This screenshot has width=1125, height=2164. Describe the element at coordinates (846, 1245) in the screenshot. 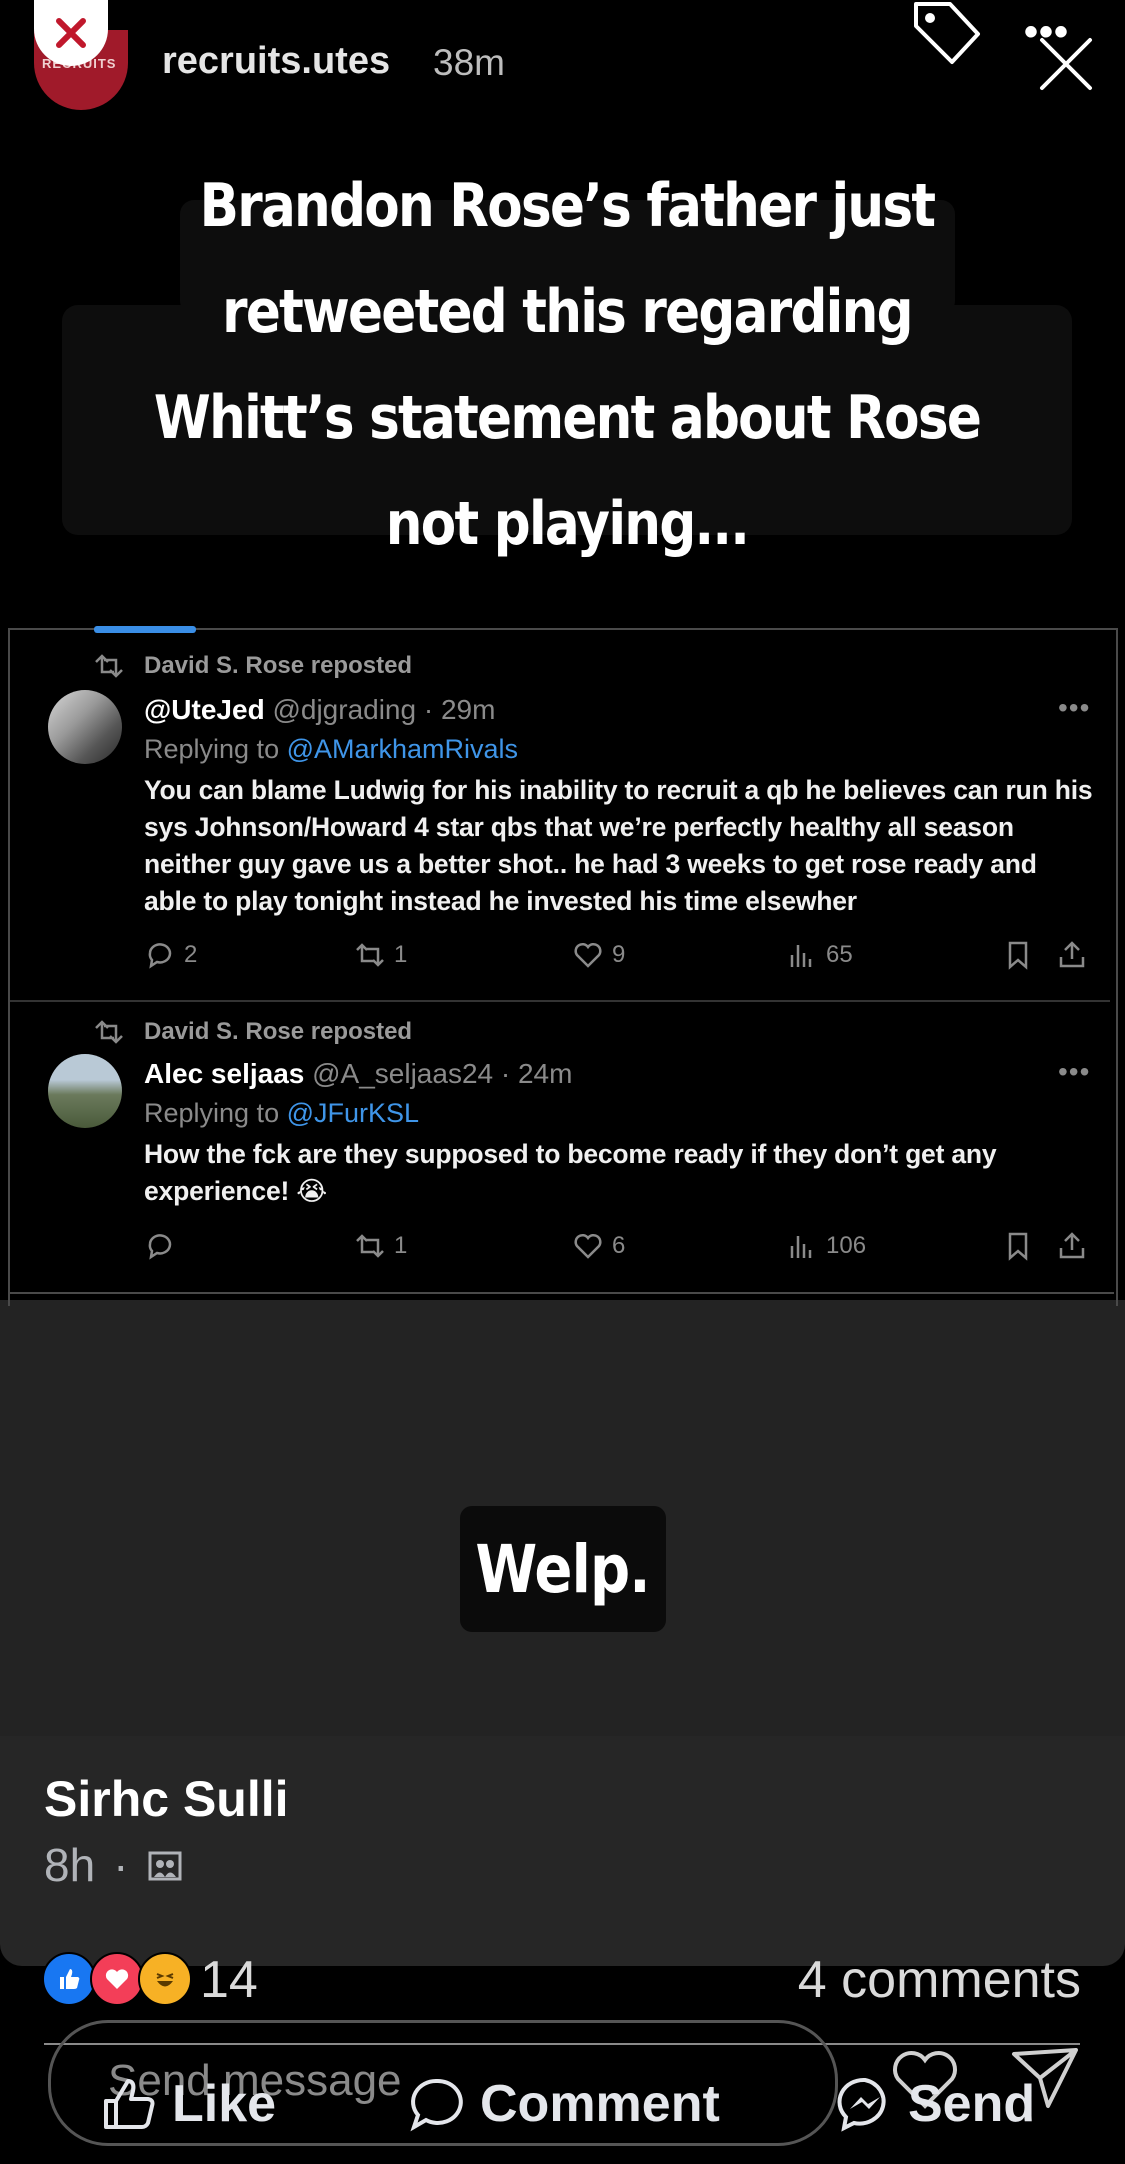

I see `views-count: 106` at that location.